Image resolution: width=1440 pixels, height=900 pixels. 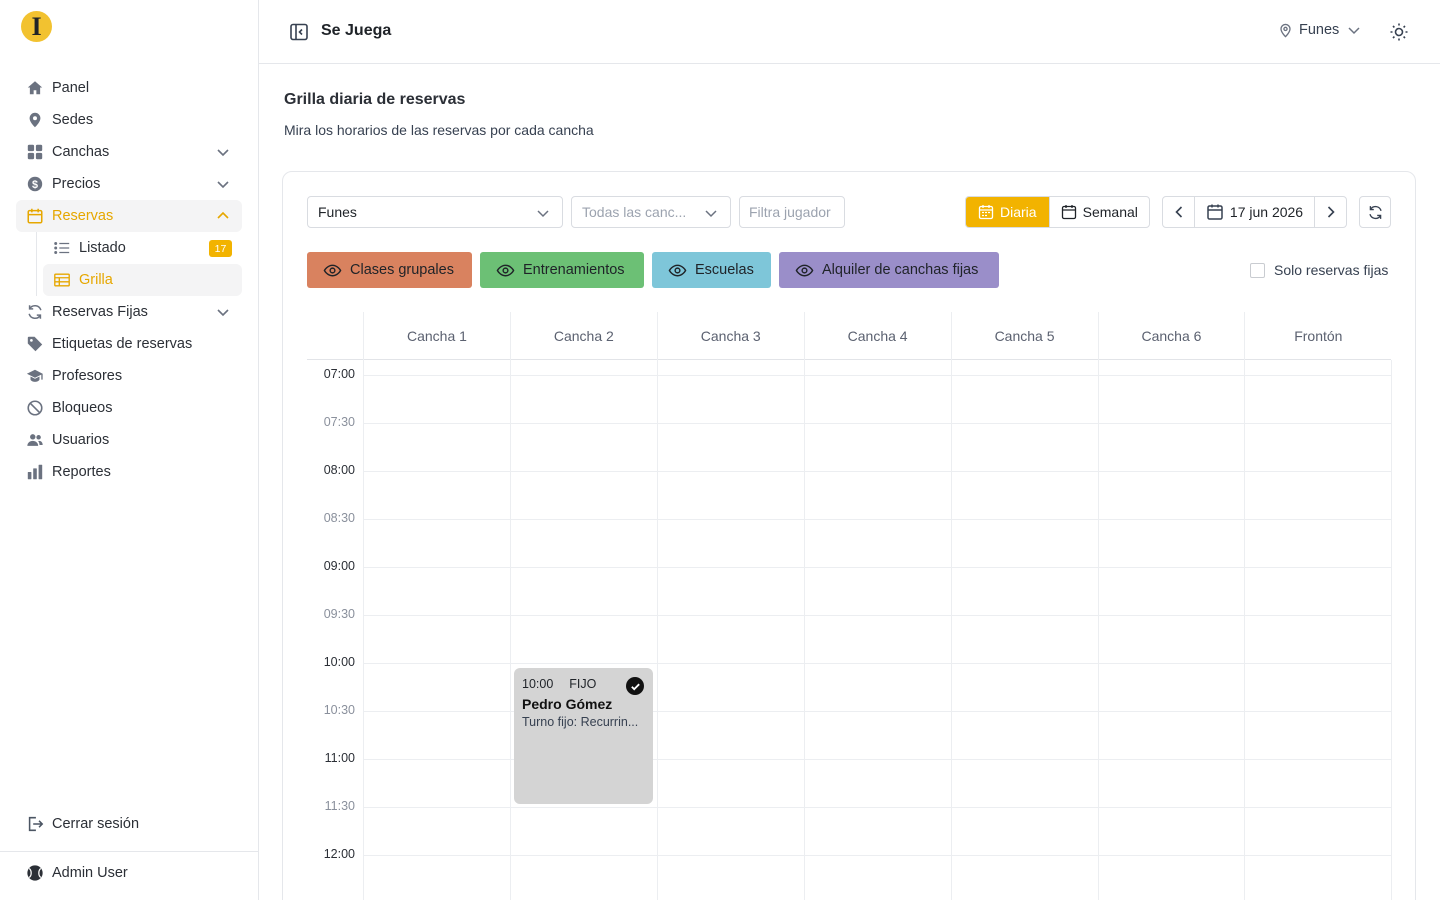 What do you see at coordinates (35, 472) in the screenshot?
I see `bar-chart-icon` at bounding box center [35, 472].